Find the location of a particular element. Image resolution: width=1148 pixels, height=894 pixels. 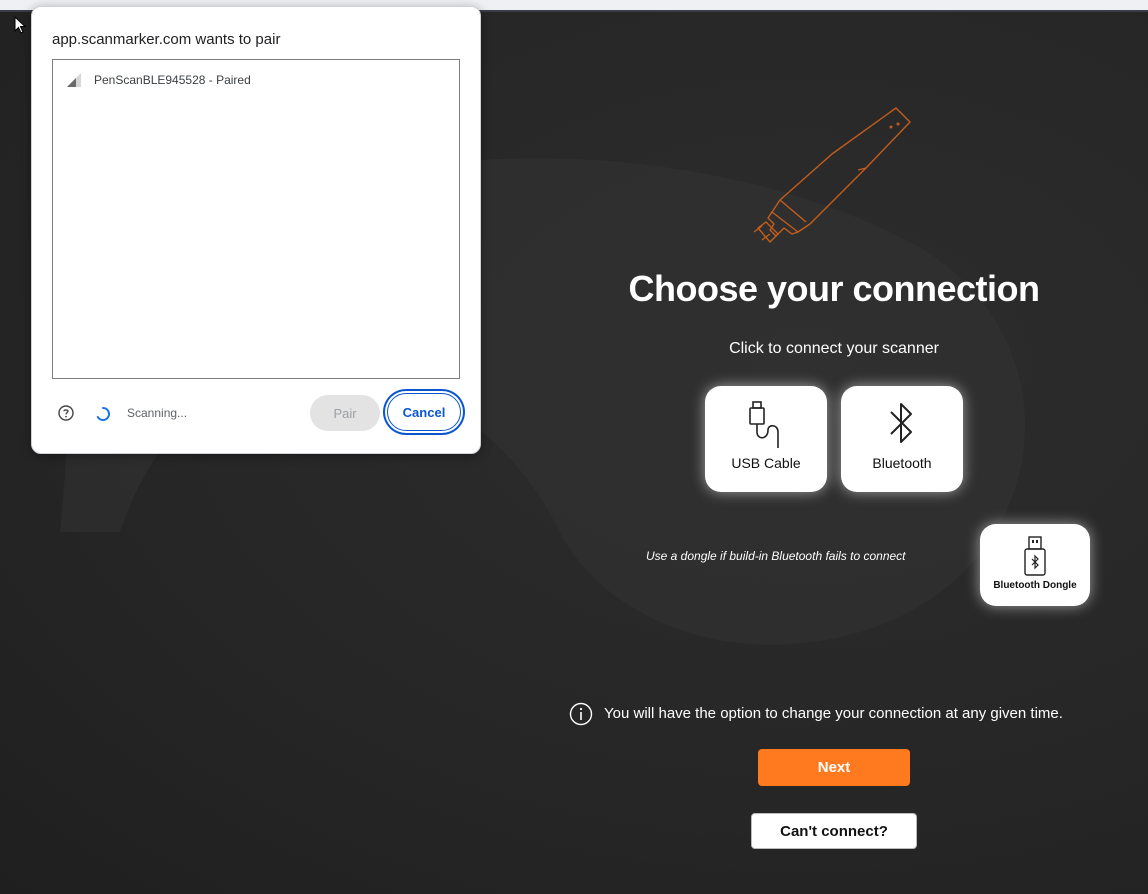

spinner-icon is located at coordinates (103, 414).